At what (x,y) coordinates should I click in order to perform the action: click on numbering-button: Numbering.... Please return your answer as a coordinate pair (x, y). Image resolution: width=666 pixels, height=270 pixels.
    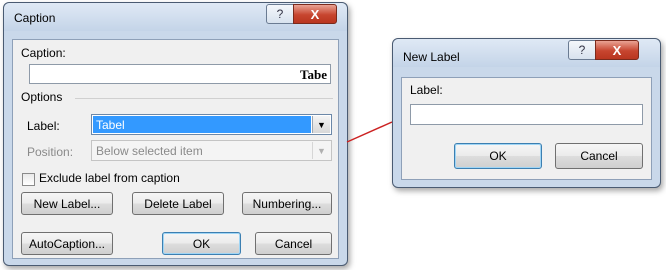
    Looking at the image, I should click on (287, 203).